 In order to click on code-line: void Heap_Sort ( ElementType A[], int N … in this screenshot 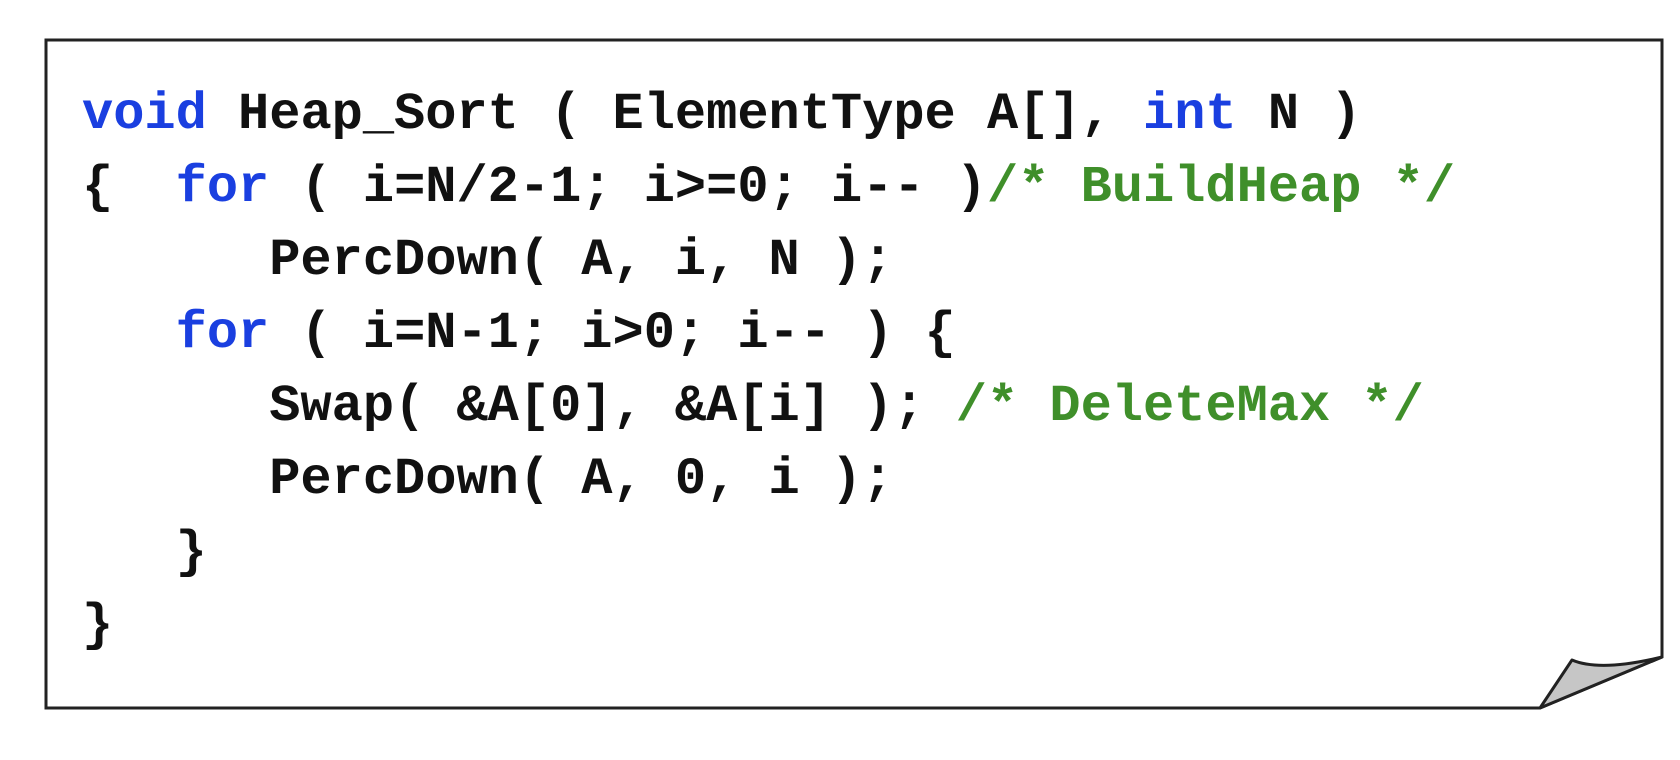, I will do `click(768, 114)`.